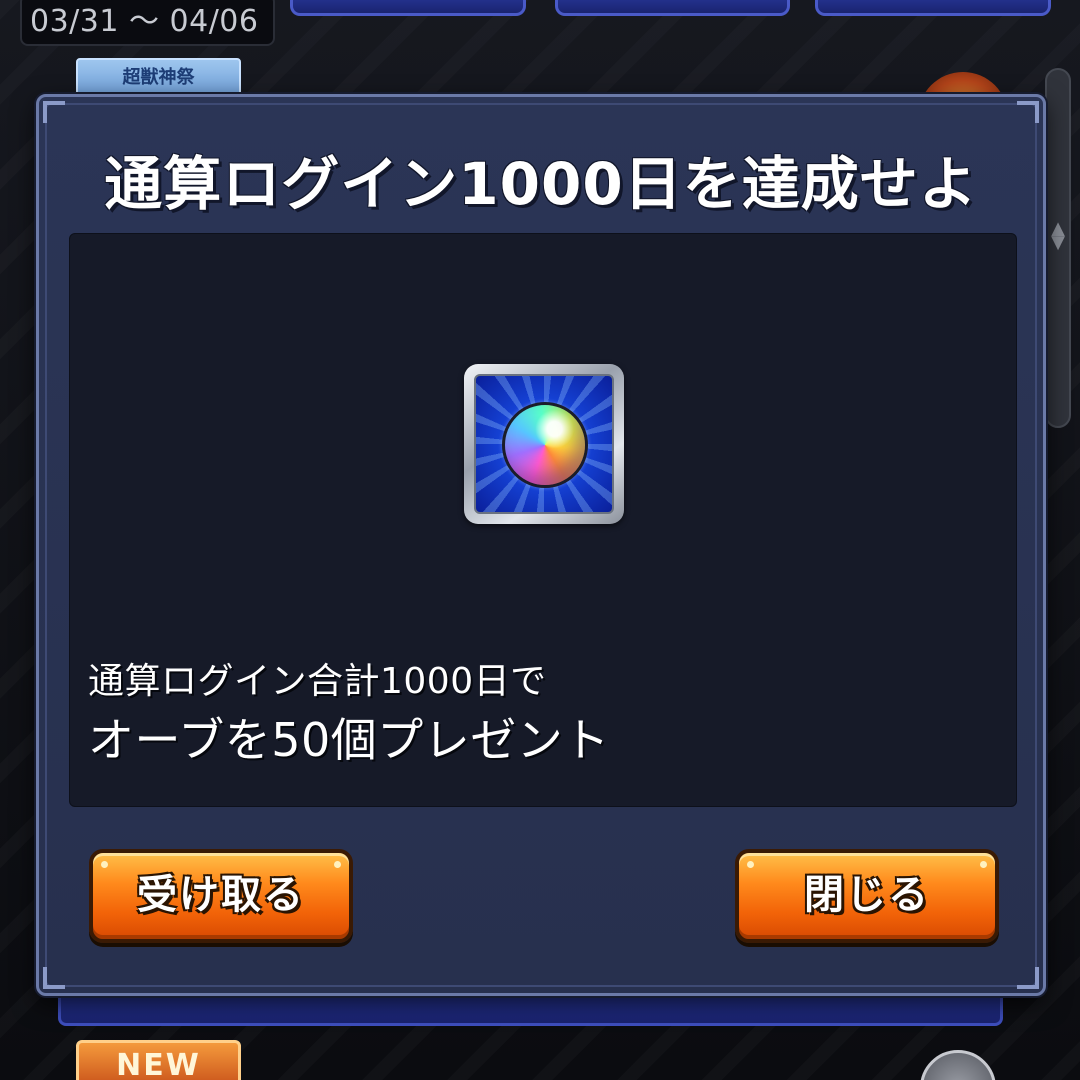 The image size is (1080, 1080). Describe the element at coordinates (221, 896) in the screenshot. I see `receive-button: 受け取る` at that location.